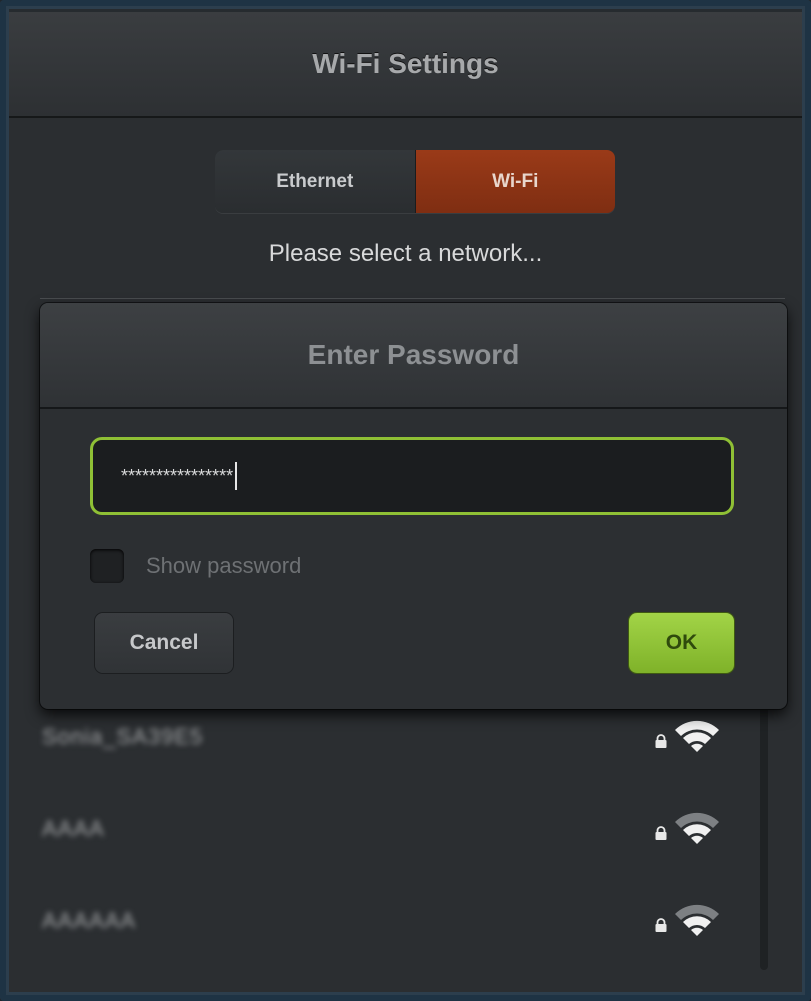 The image size is (811, 1001). Describe the element at coordinates (412, 476) in the screenshot. I see `password-input: ****************` at that location.